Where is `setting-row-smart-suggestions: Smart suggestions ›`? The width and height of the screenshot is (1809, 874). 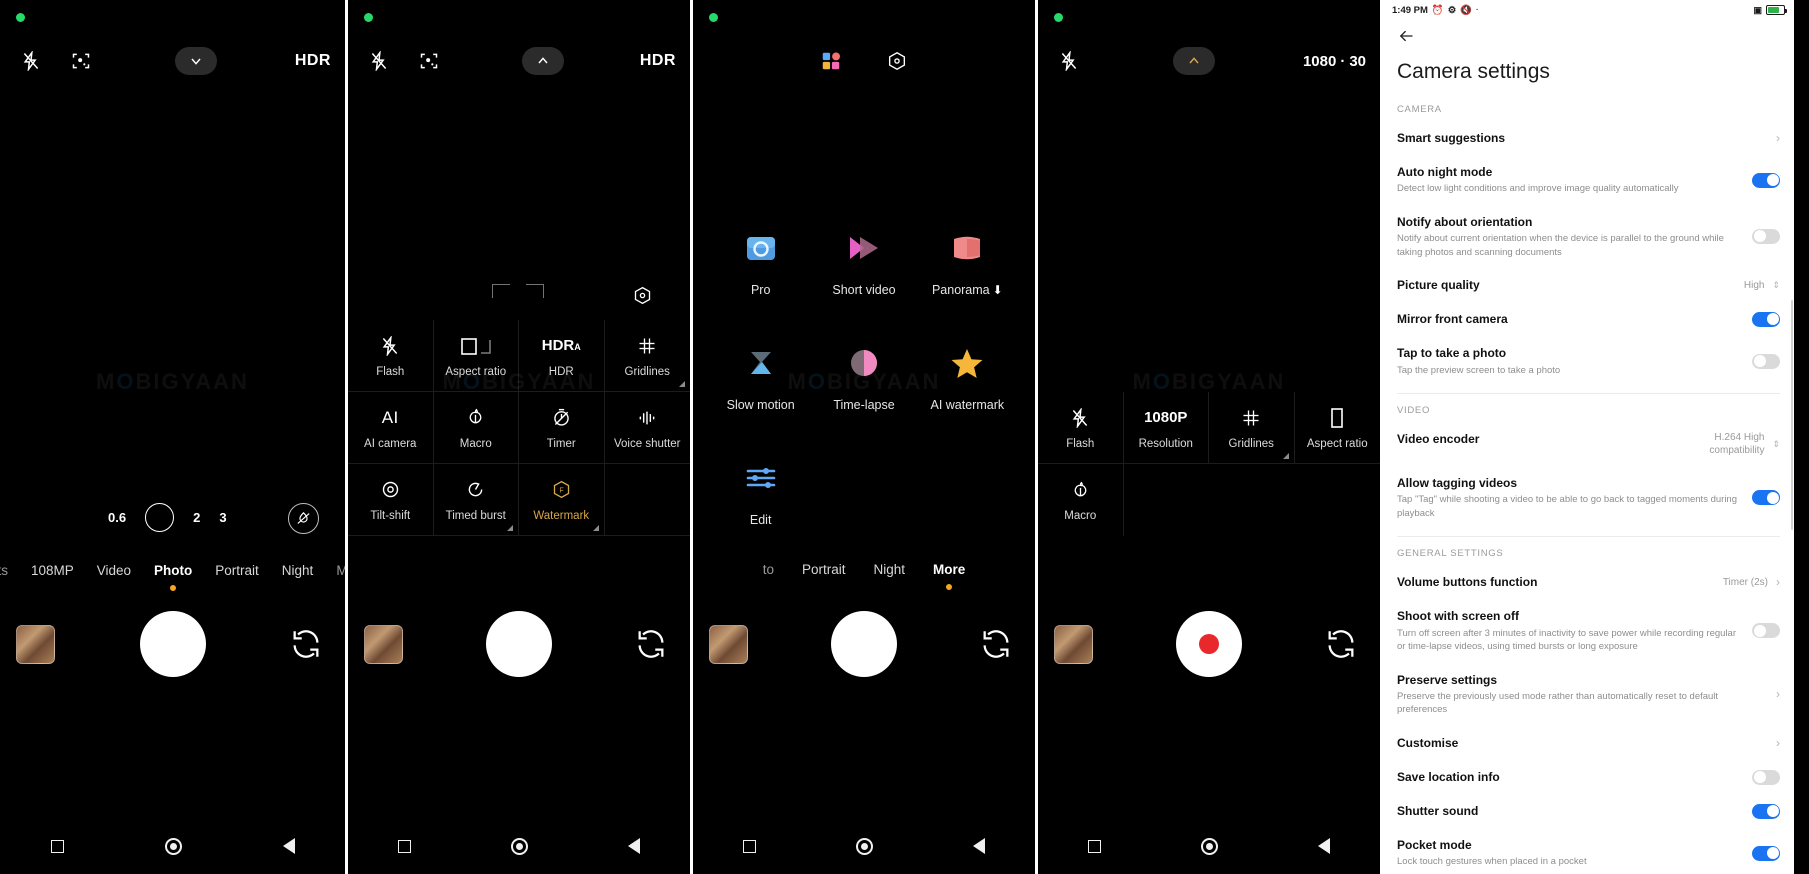 setting-row-smart-suggestions: Smart suggestions › is located at coordinates (1588, 138).